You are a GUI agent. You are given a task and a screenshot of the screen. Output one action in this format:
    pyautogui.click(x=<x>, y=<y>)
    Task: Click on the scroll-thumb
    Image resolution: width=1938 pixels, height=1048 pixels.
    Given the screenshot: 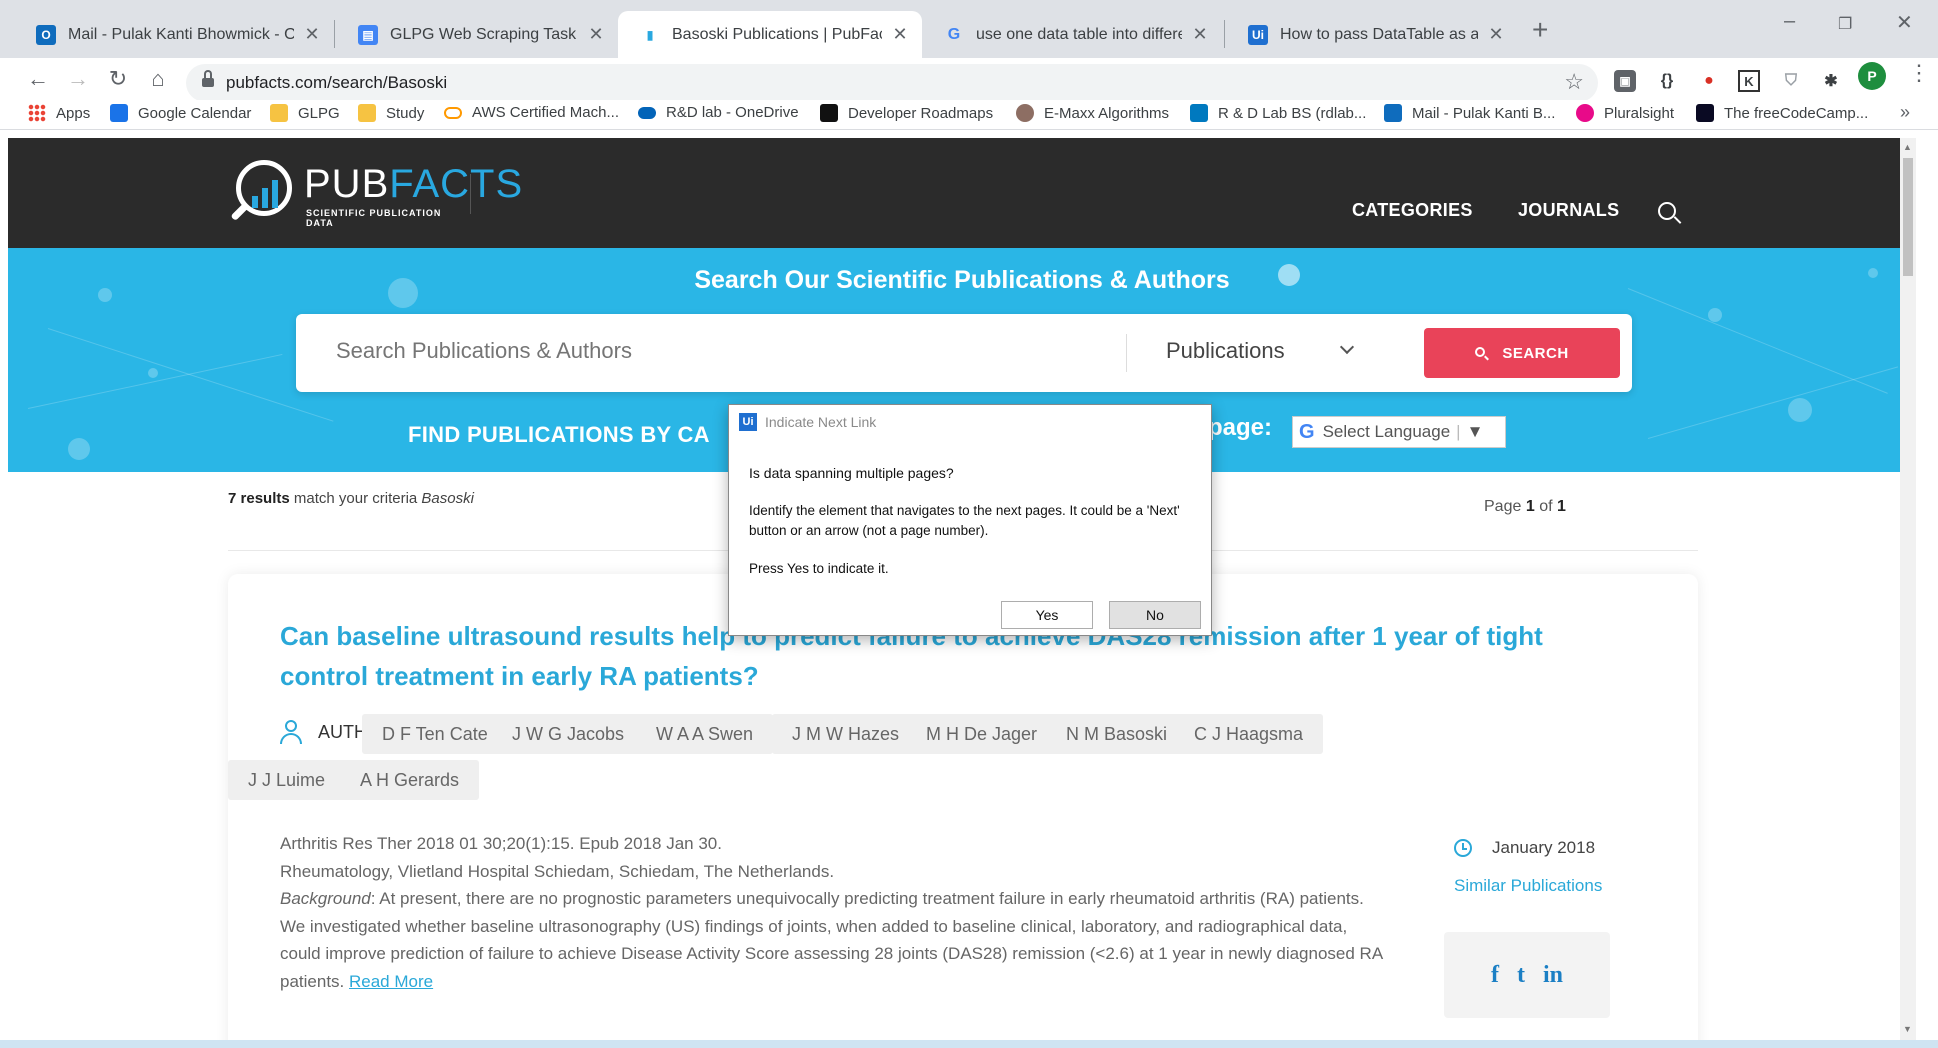 What is the action you would take?
    pyautogui.click(x=1908, y=217)
    